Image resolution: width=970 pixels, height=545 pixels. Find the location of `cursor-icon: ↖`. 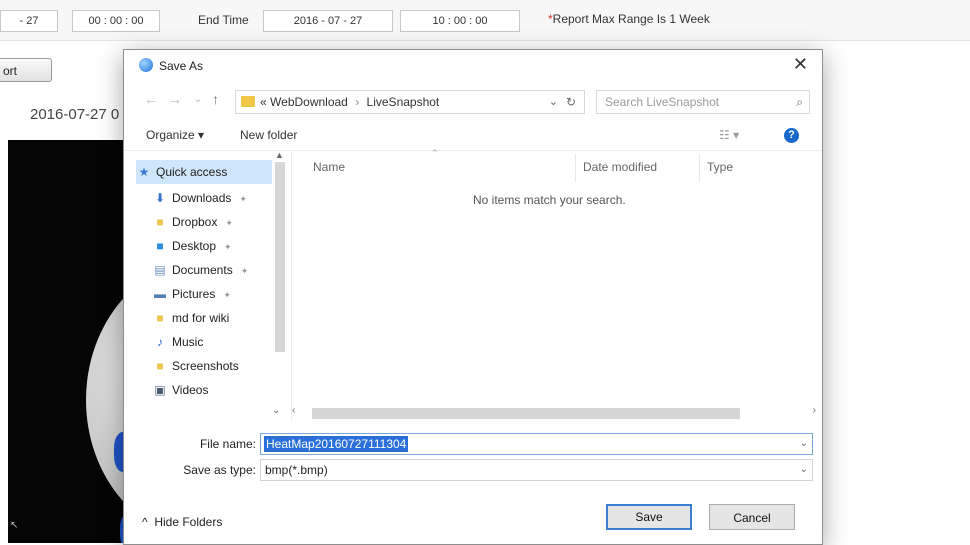

cursor-icon: ↖ is located at coordinates (14, 525).